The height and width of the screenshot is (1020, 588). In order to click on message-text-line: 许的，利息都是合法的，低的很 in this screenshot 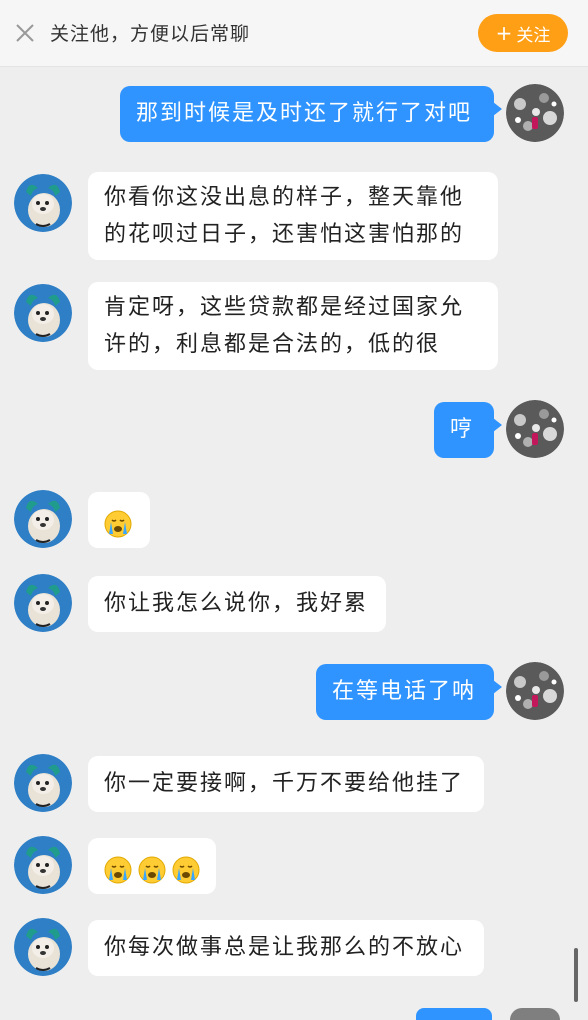, I will do `click(272, 344)`.